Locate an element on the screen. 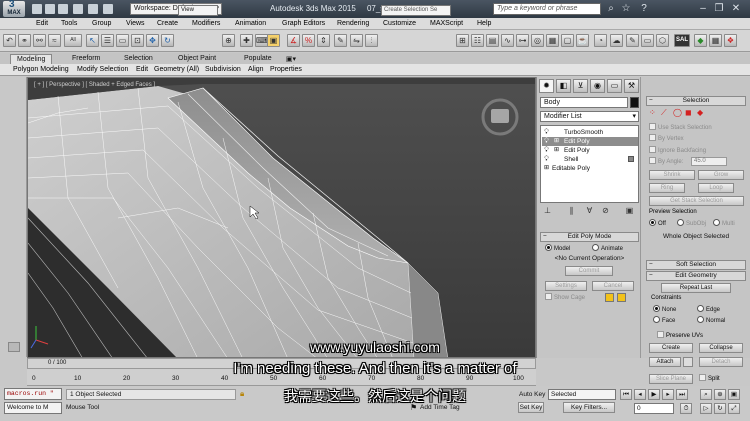 Image resolution: width=750 pixels, height=421 pixels. box-icon: ▭ is located at coordinates (647, 40).